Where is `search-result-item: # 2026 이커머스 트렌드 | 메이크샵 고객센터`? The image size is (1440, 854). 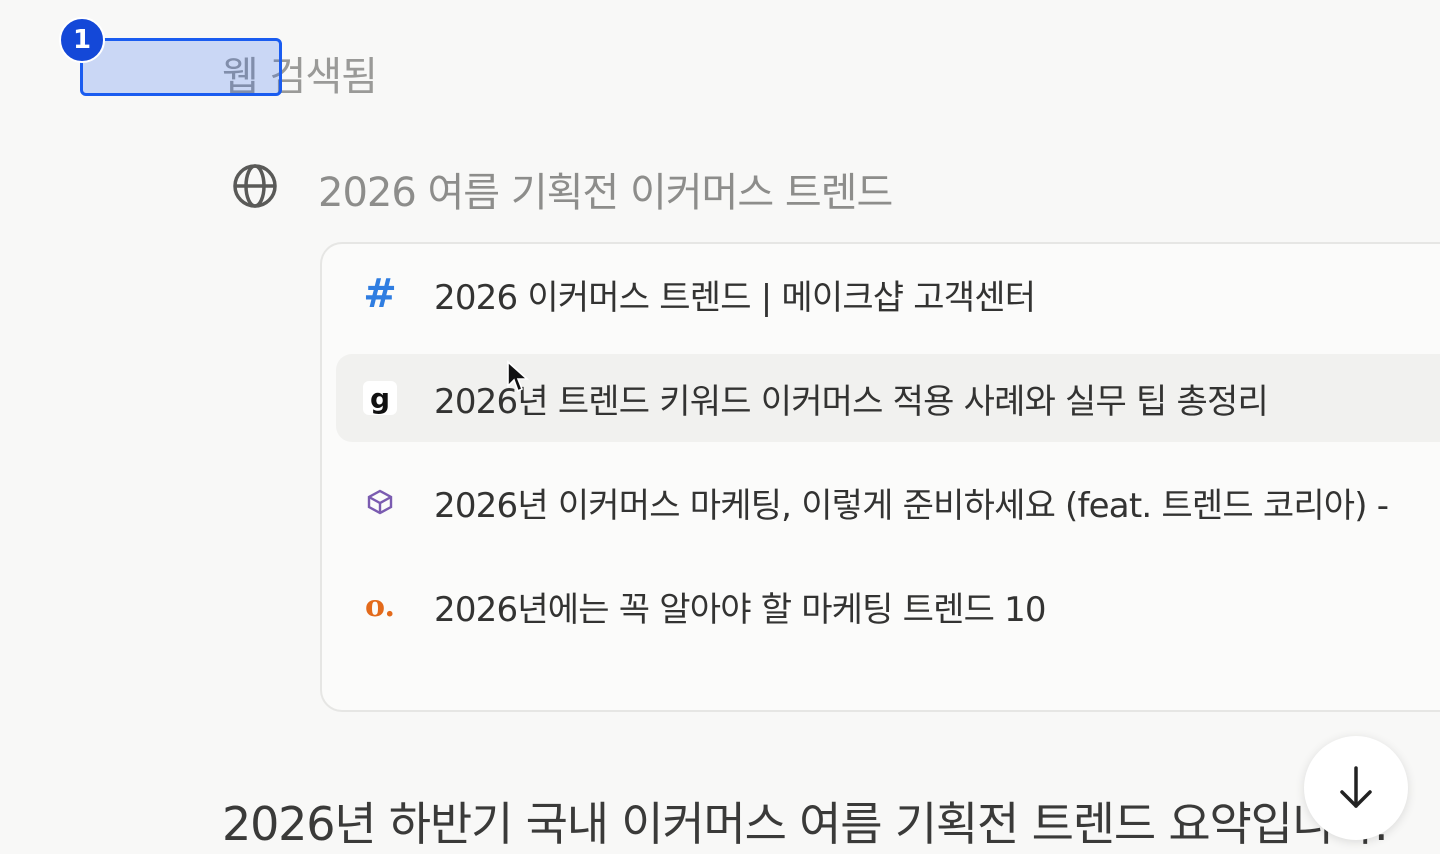 search-result-item: # 2026 이커머스 트렌드 | 메이크샵 고객센터 is located at coordinates (888, 294).